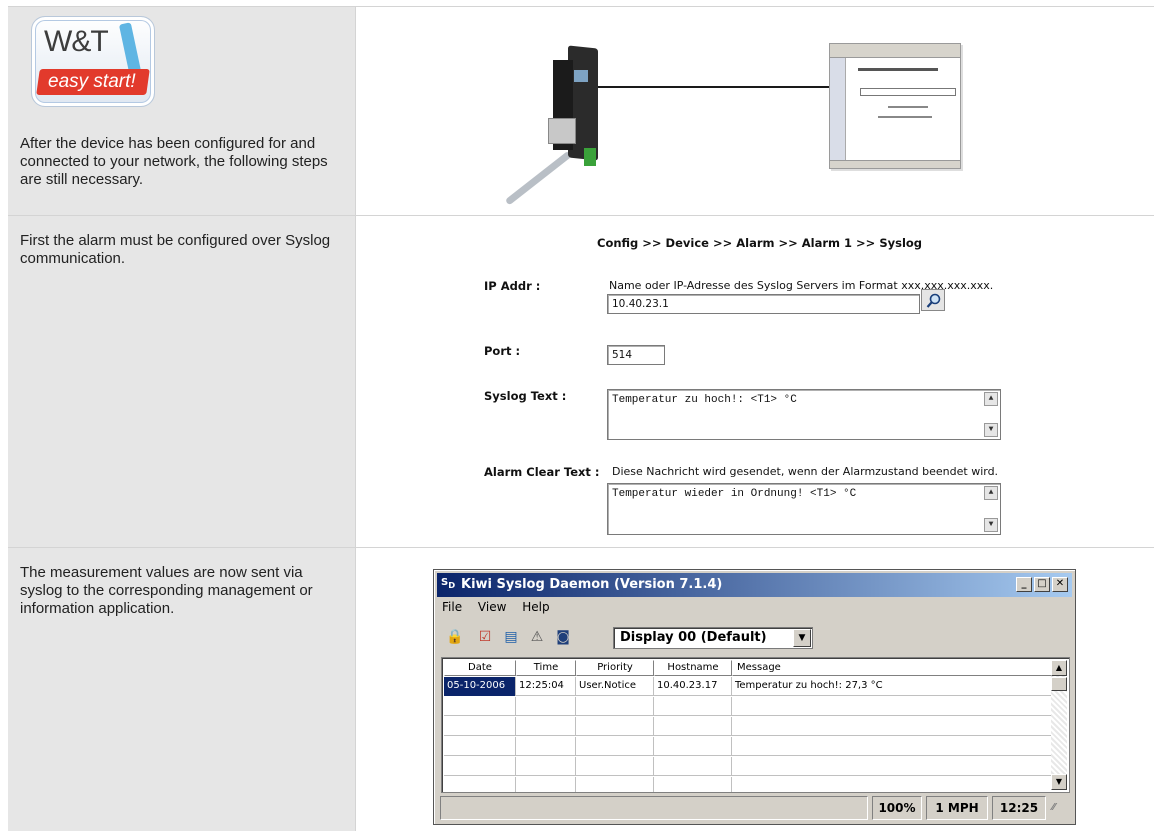 The width and height of the screenshot is (1154, 831). I want to click on alarm-clear-value: Temperatur wieder in Ordnung! <T1> °C, so click(734, 494).